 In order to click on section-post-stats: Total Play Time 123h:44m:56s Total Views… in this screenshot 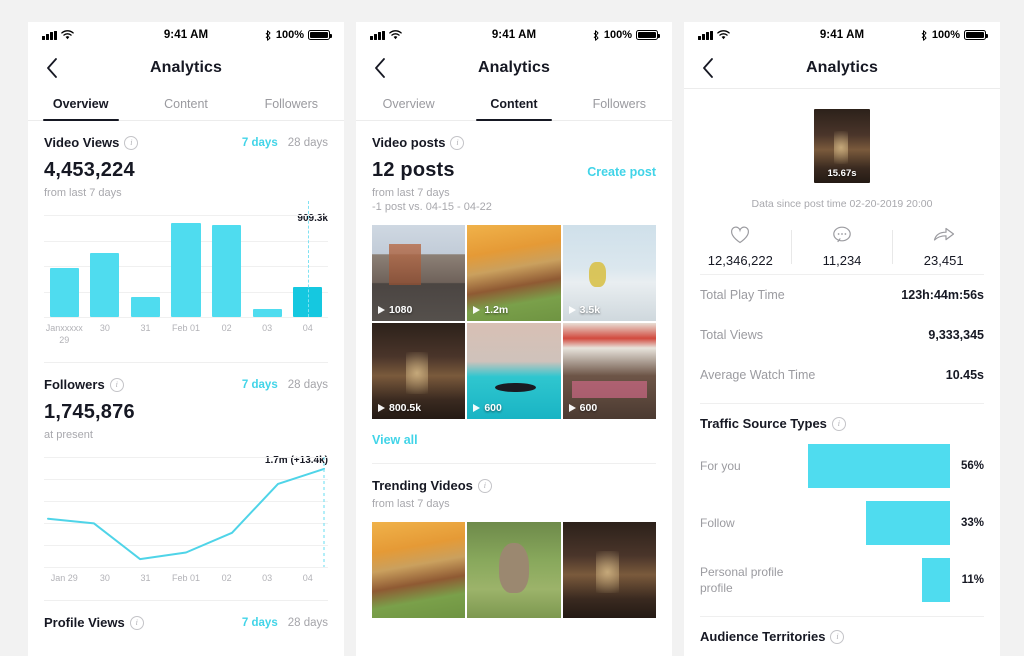, I will do `click(842, 339)`.